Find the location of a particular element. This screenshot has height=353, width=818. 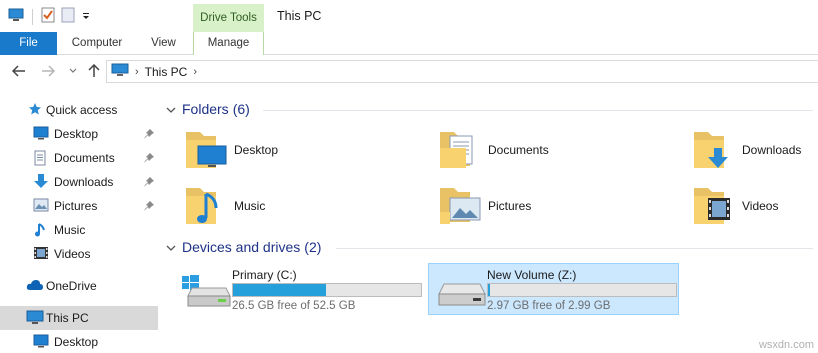

sidebar-item-label: This PC is located at coordinates (67, 318).